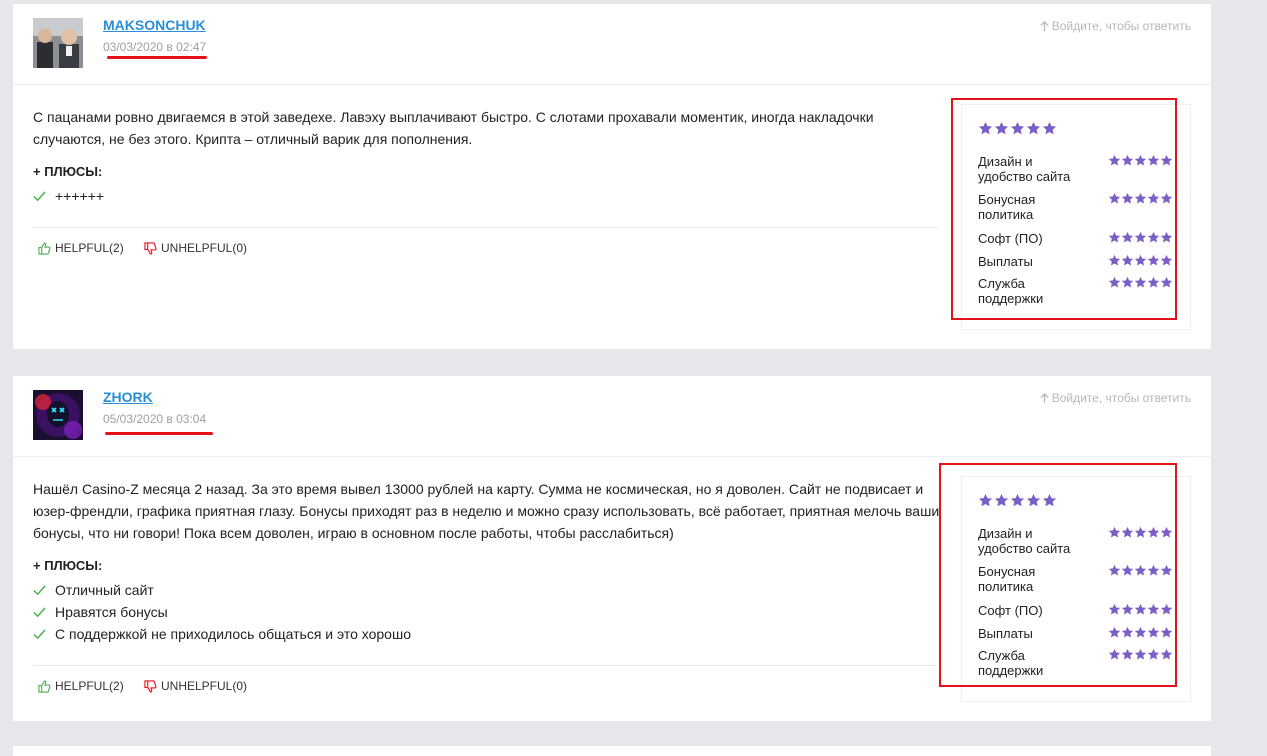  What do you see at coordinates (155, 419) in the screenshot?
I see `review-date: 05/03/2020 в 03:04` at bounding box center [155, 419].